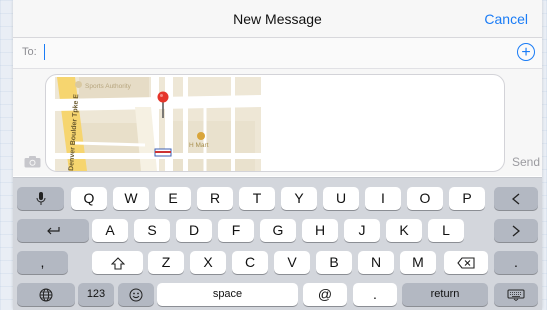  Describe the element at coordinates (334, 262) in the screenshot. I see `key-b: B` at that location.